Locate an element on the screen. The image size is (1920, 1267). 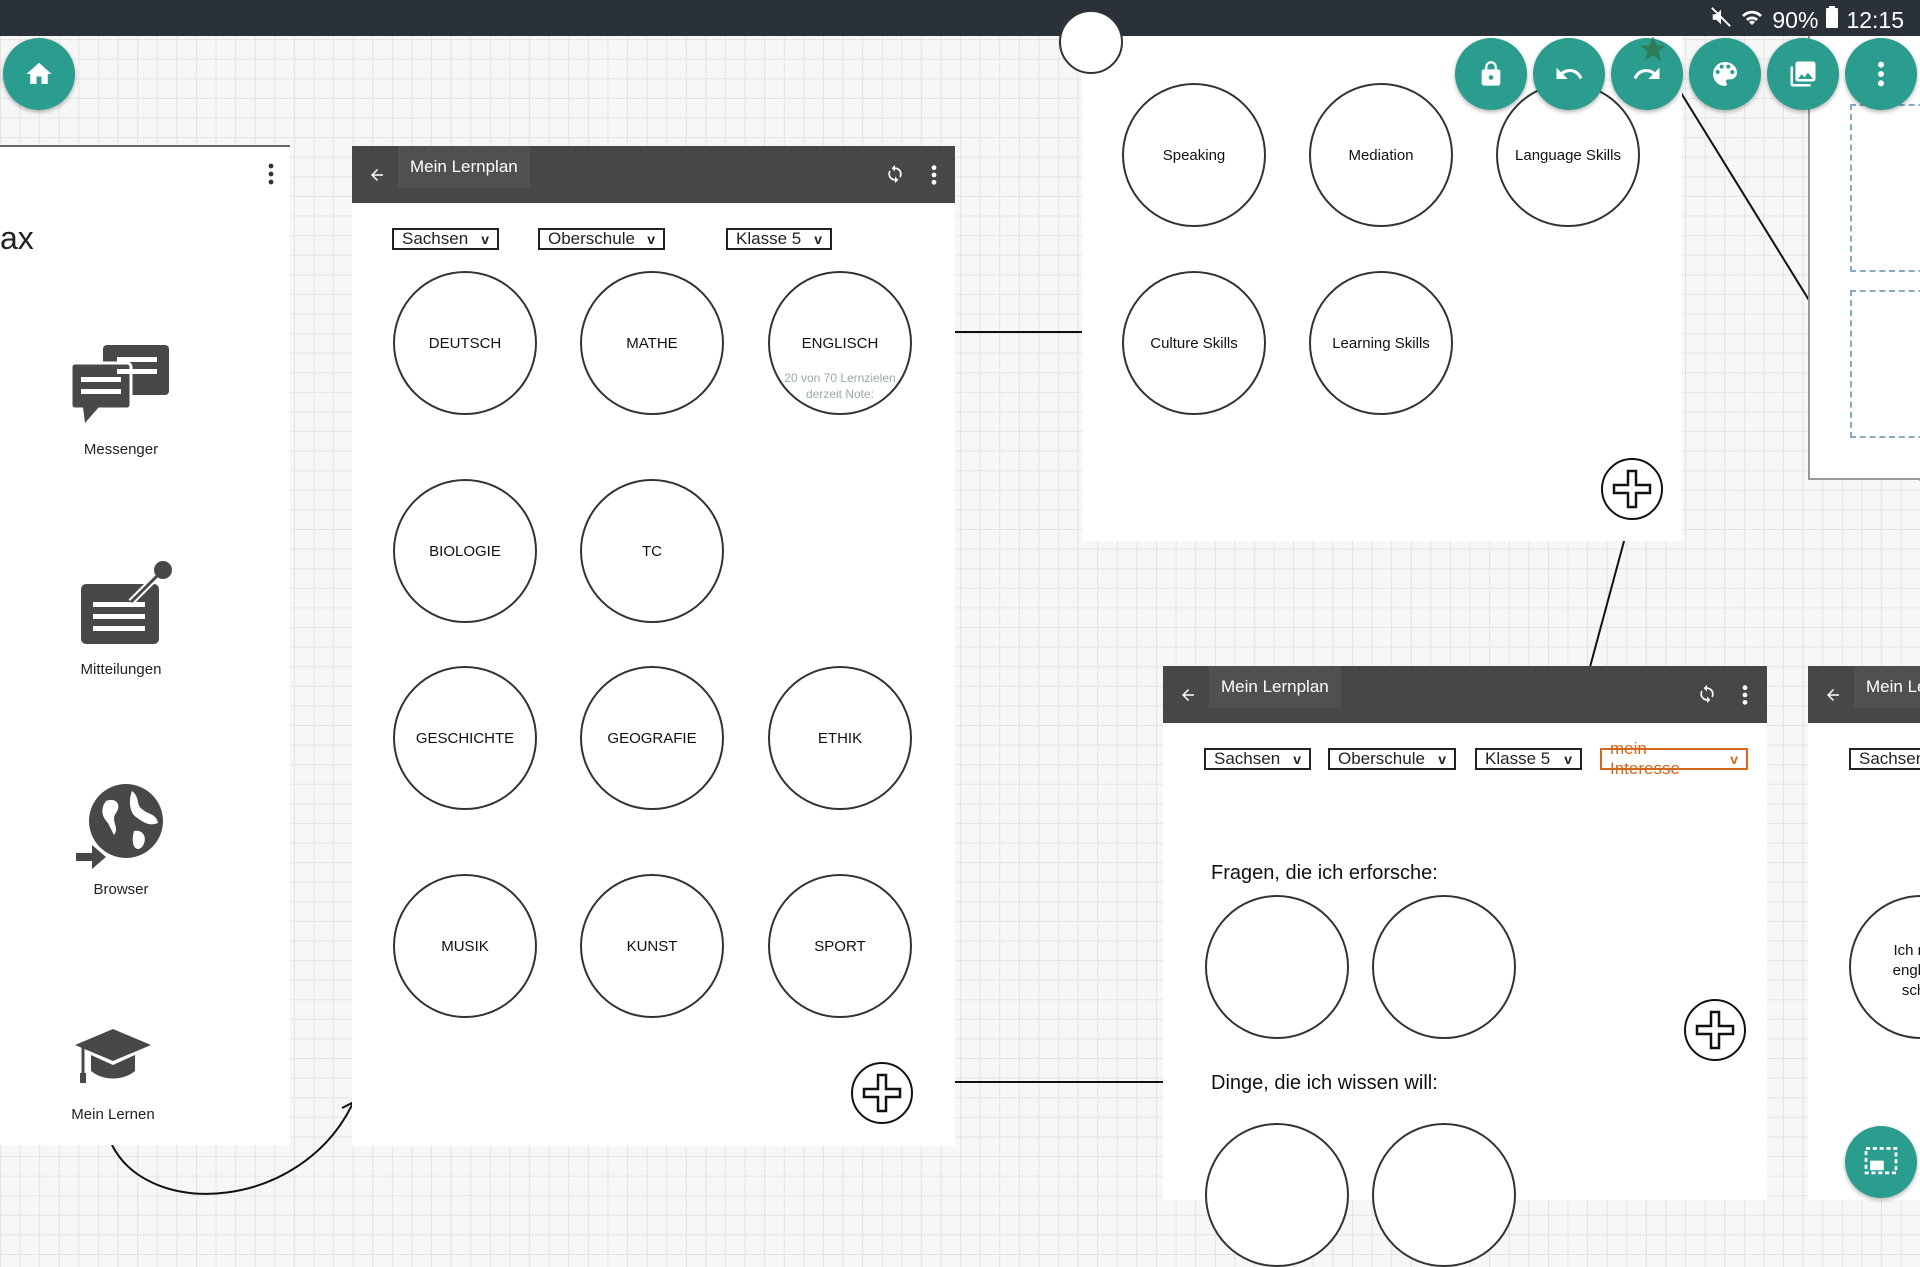
skill-label: Learning Skills is located at coordinates (1381, 343).